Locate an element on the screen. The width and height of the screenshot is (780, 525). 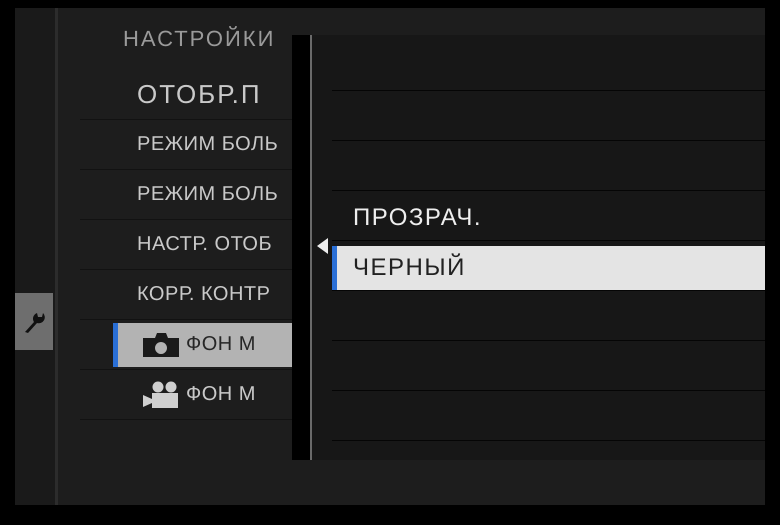
menu-item: НАСТР. ОТОБ is located at coordinates (203, 244).